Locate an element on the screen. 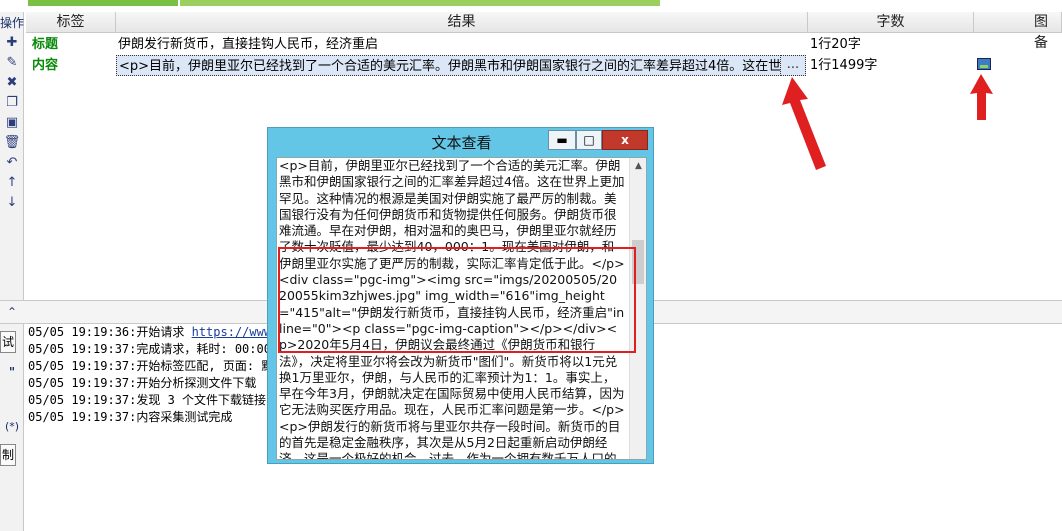 The height and width of the screenshot is (531, 1062). highlight-box is located at coordinates (457, 300).